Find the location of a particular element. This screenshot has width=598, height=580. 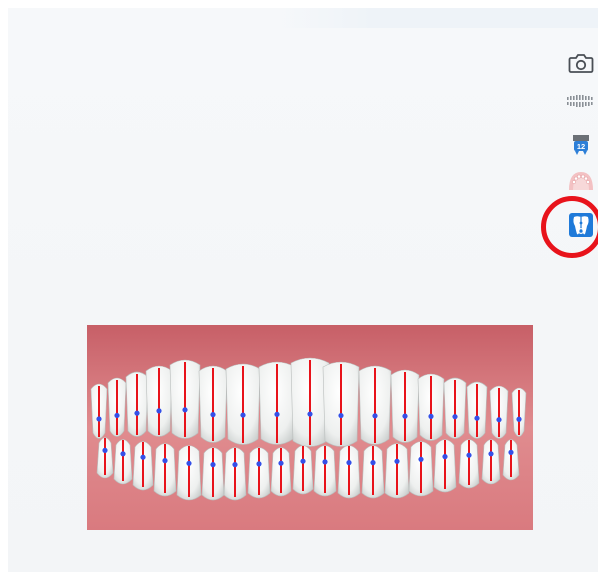

tooth-numbering-icon: 12 is located at coordinates (580, 145).